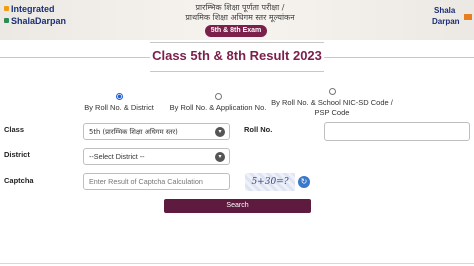 This screenshot has width=474, height=266. What do you see at coordinates (304, 182) in the screenshot?
I see `refresh-captcha-icon: ↻` at bounding box center [304, 182].